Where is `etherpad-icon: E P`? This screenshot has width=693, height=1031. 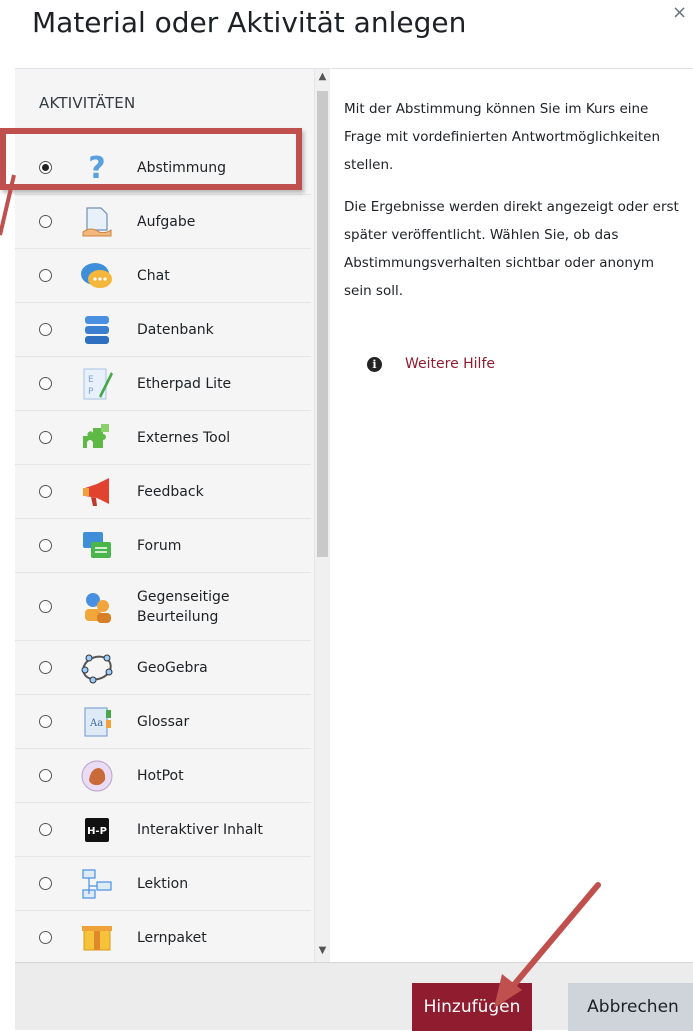
etherpad-icon: E P is located at coordinates (98, 383).